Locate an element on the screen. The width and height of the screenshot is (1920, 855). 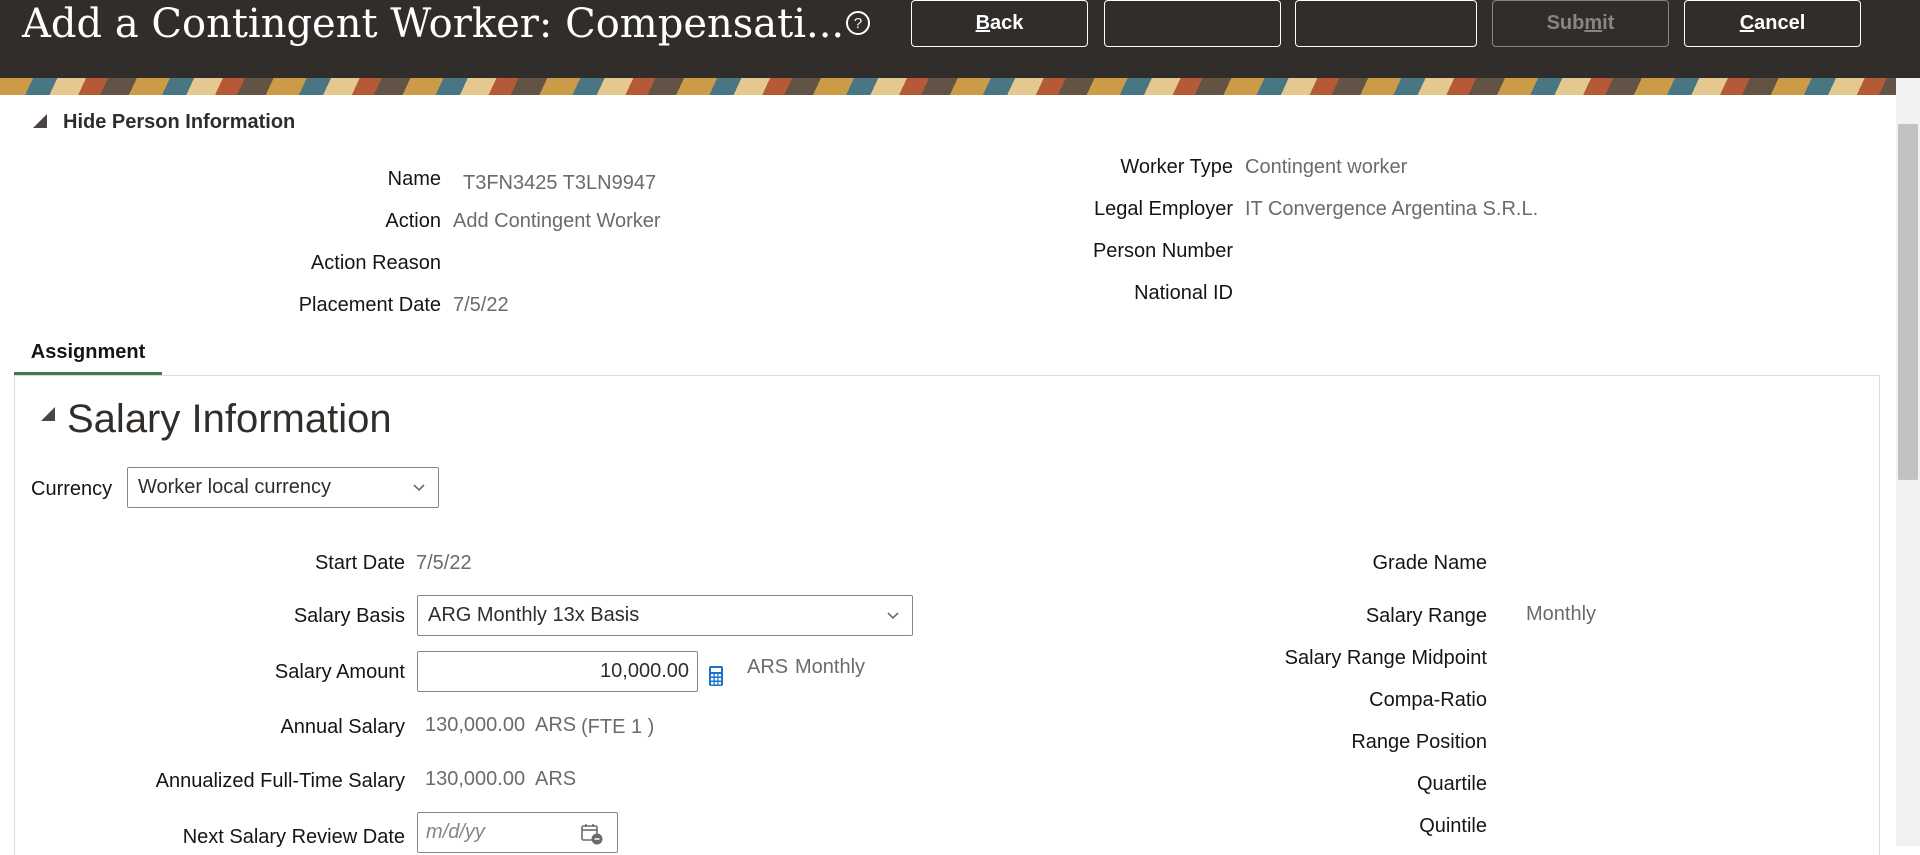
currency-select: Worker local currency is located at coordinates (283, 487).